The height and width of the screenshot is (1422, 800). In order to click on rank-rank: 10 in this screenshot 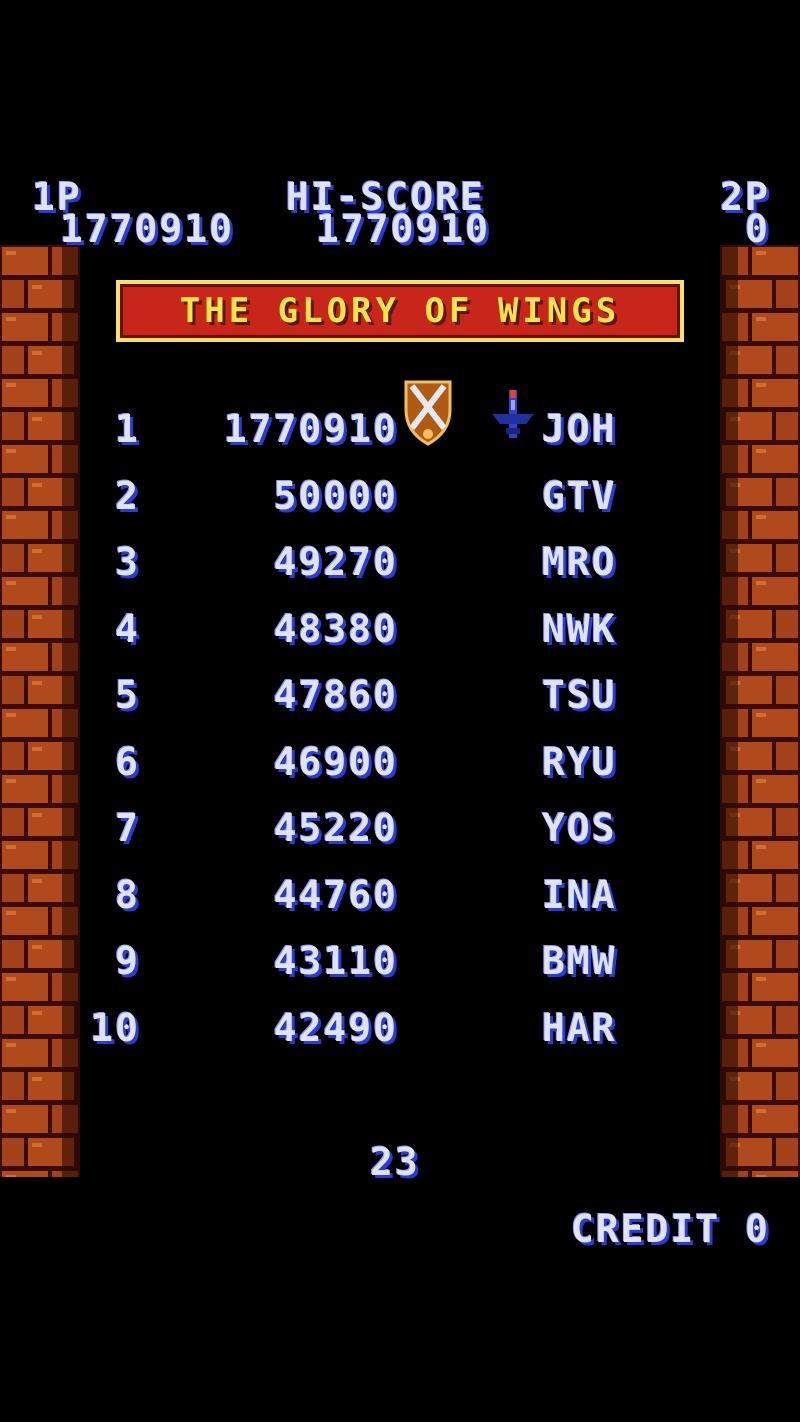, I will do `click(115, 1027)`.